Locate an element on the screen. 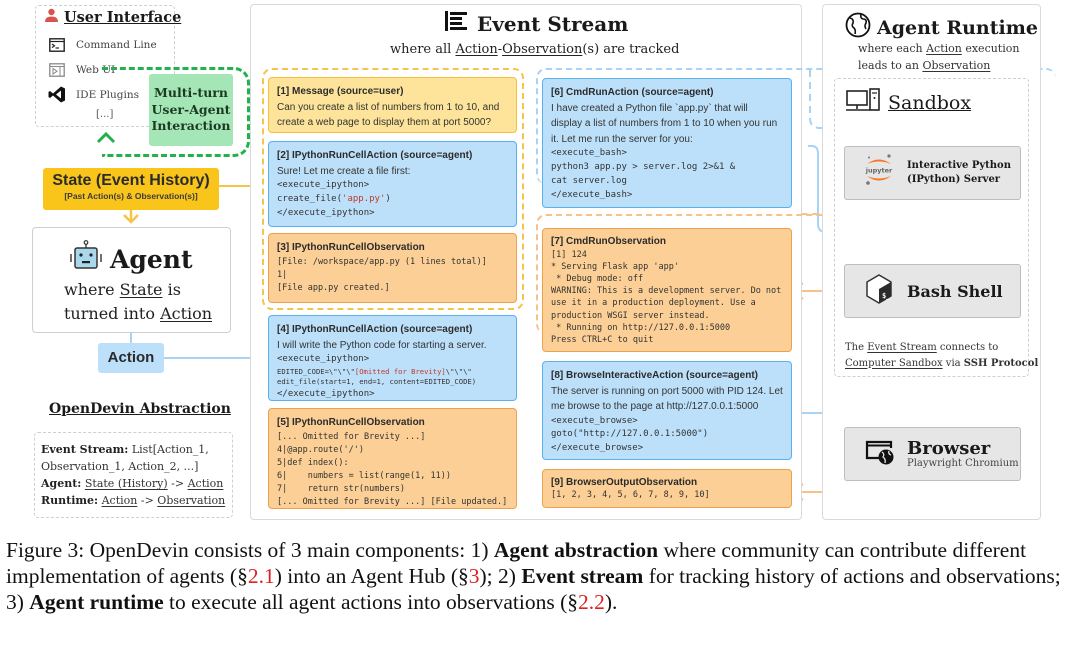 Image resolution: width=1080 pixels, height=662 pixels. ipython-card-line1: Interactive Python is located at coordinates (959, 165).